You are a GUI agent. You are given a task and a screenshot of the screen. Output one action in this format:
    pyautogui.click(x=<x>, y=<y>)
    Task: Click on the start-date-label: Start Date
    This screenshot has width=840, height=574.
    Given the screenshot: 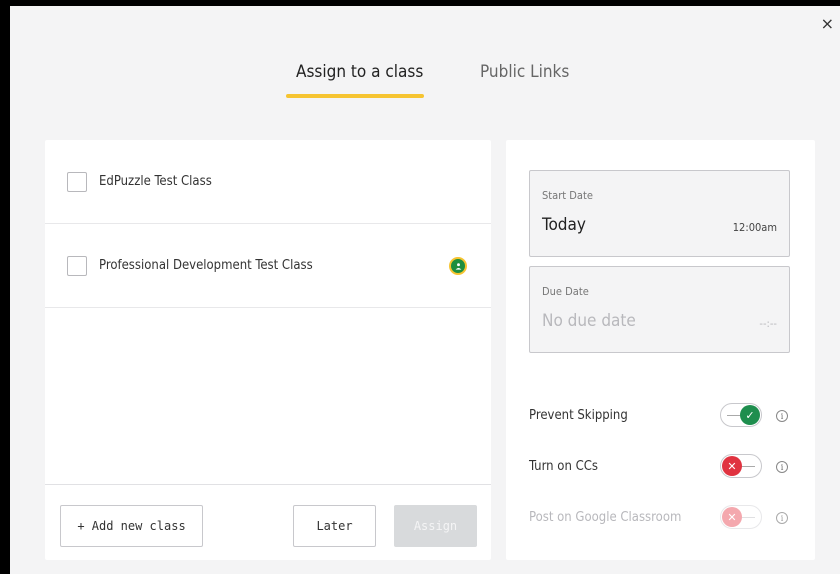 What is the action you would take?
    pyautogui.click(x=567, y=195)
    